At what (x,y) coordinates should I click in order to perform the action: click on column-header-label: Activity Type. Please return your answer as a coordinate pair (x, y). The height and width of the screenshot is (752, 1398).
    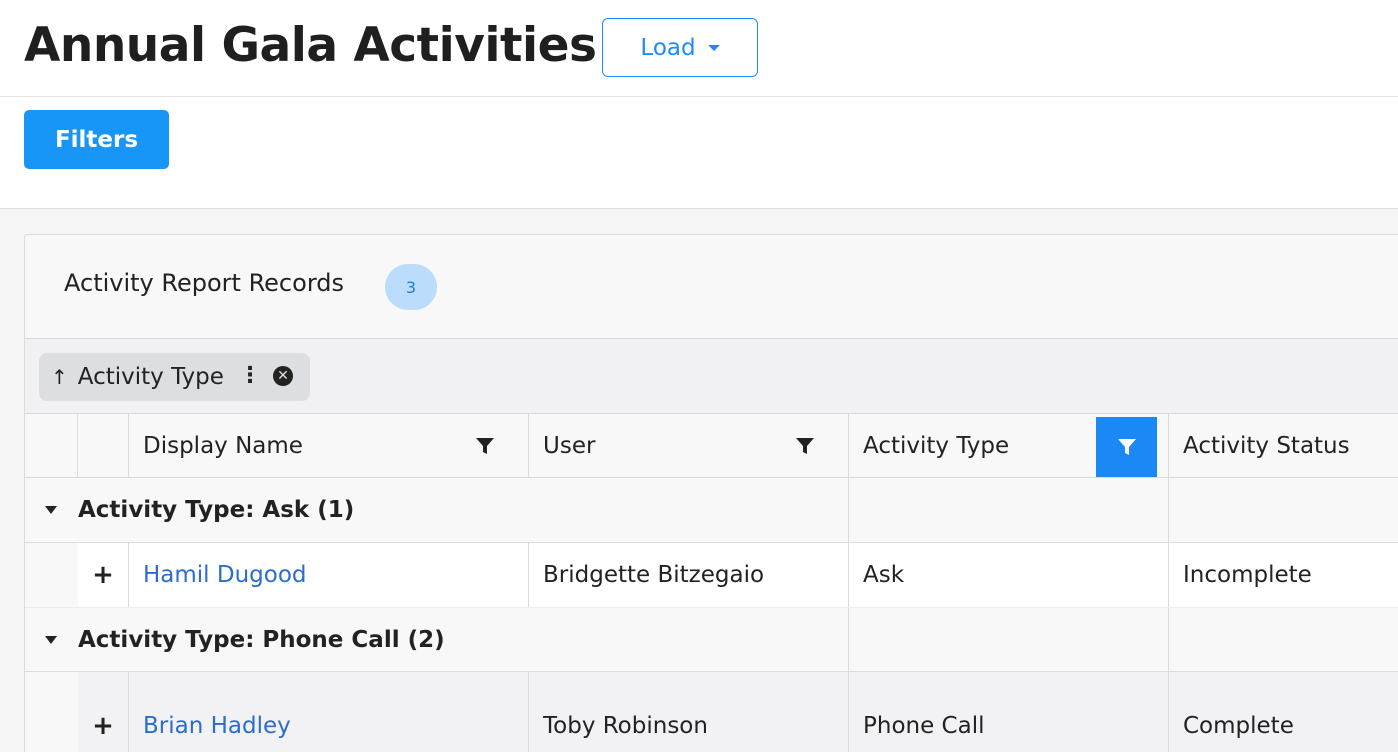
    Looking at the image, I should click on (936, 445).